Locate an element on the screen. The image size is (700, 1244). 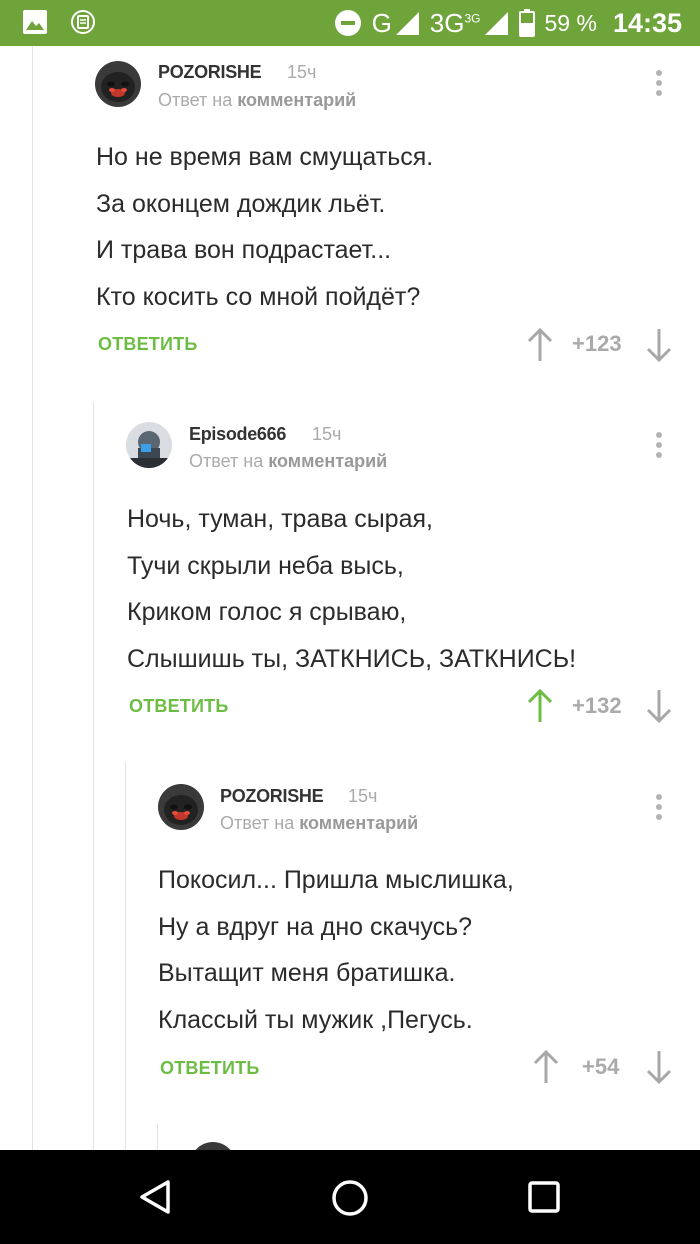
network-type-3g: 3G3G is located at coordinates (455, 23).